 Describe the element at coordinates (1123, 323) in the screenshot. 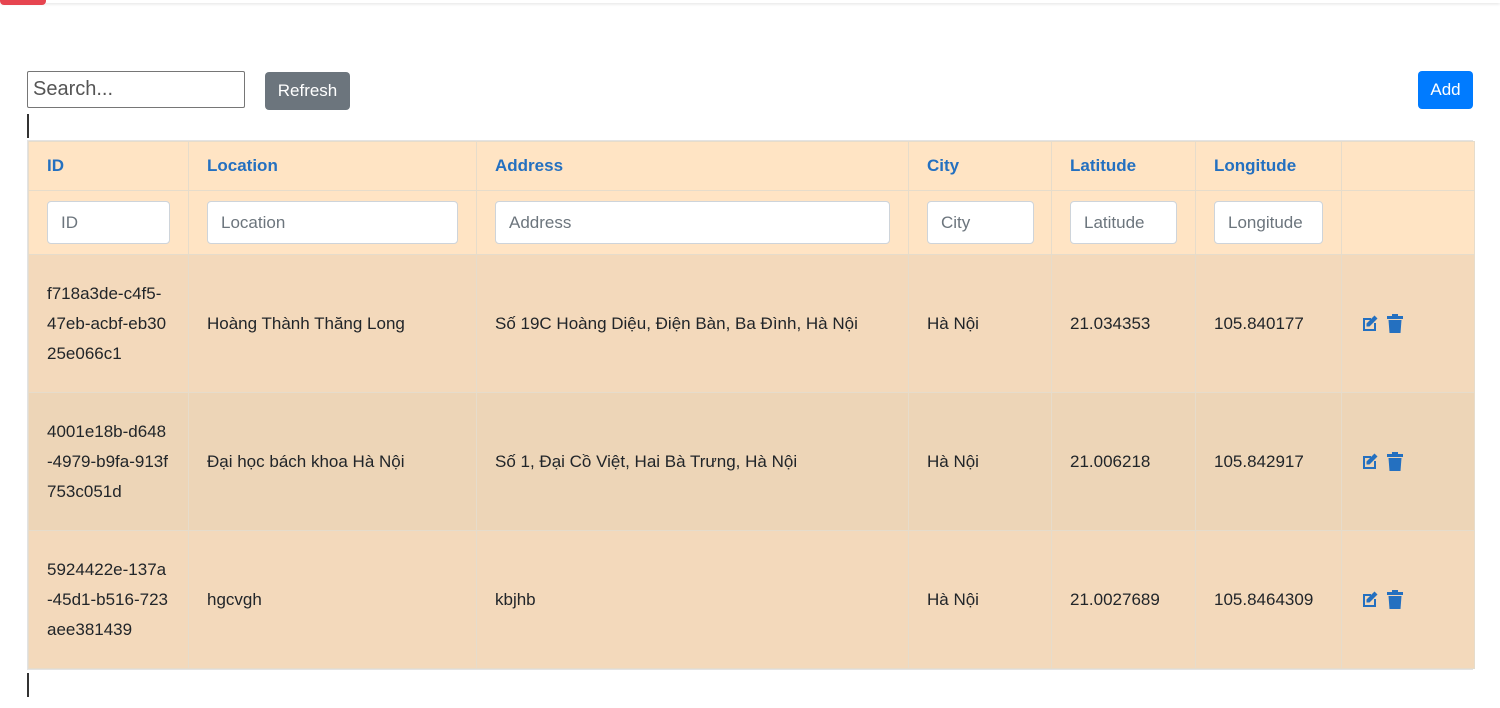

I see `cell-latitude: 21.034353` at that location.